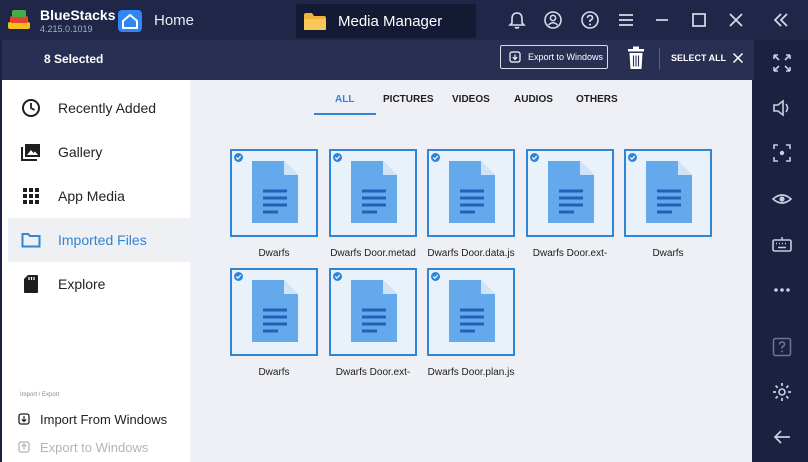 Image resolution: width=808 pixels, height=462 pixels. I want to click on import-from-windows-button: Import From Windows, so click(103, 420).